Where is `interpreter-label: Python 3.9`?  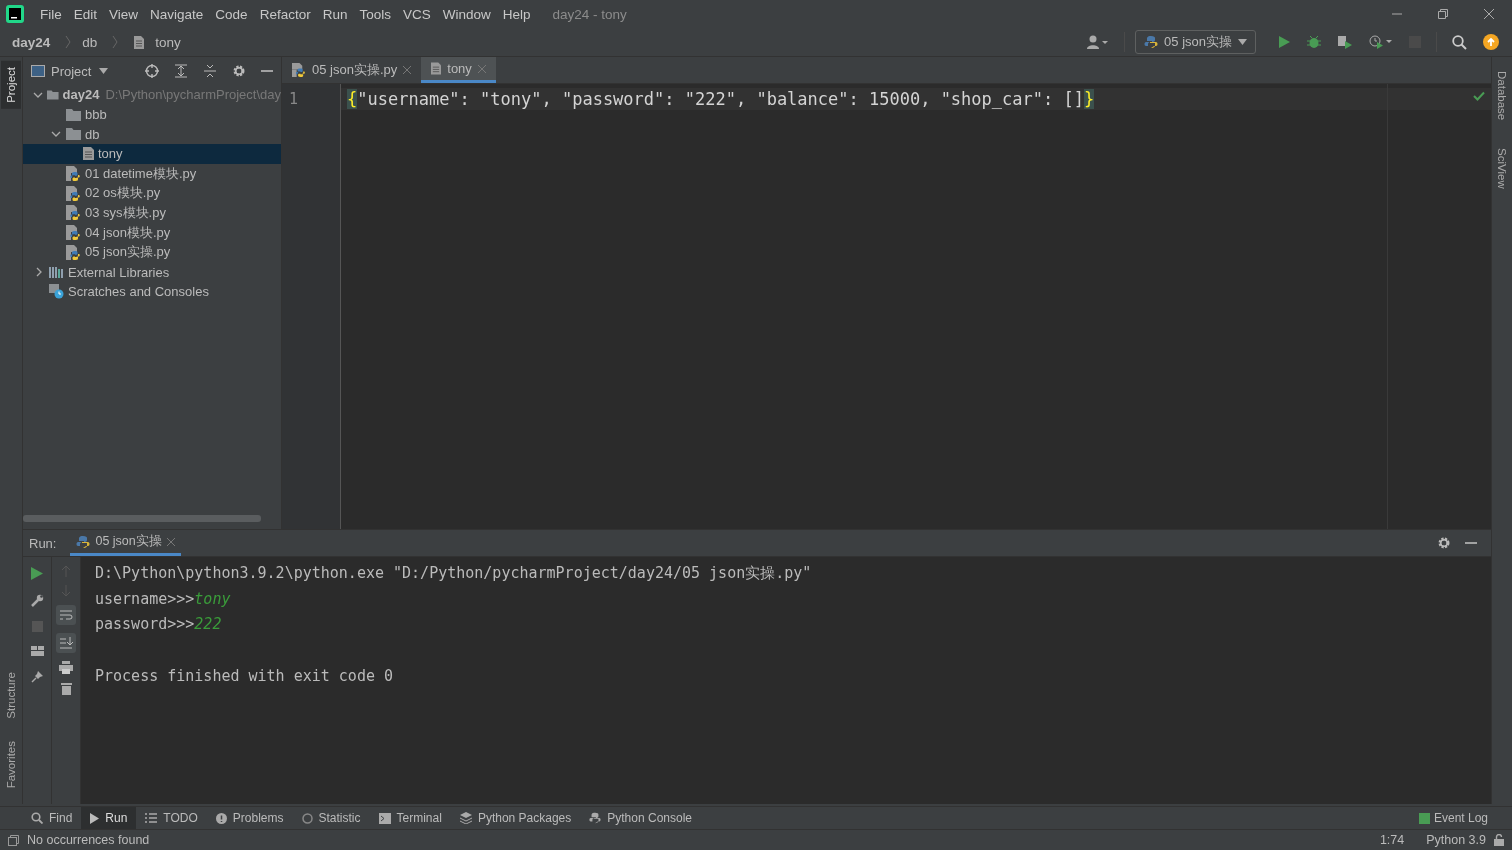 interpreter-label: Python 3.9 is located at coordinates (1456, 840).